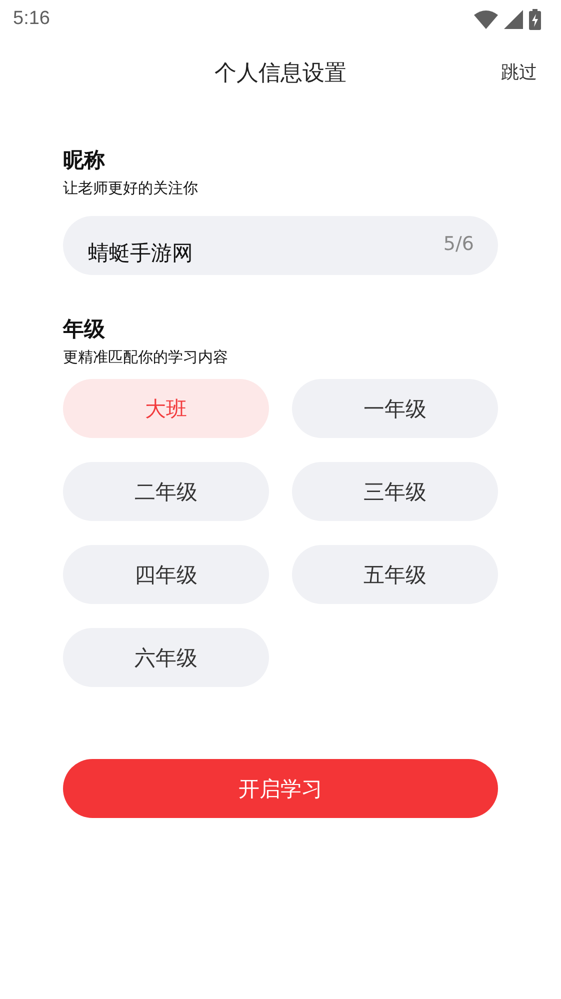  I want to click on grade-option: 二年级, so click(166, 491).